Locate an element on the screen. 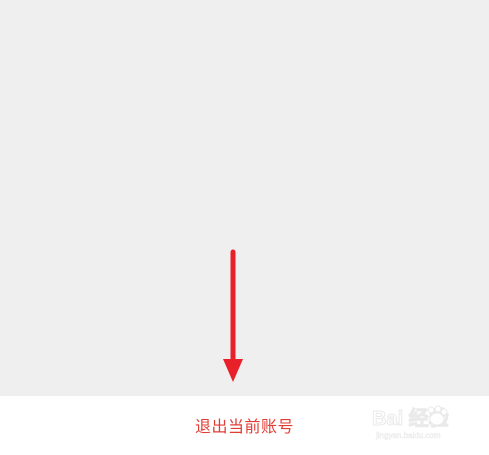 Image resolution: width=489 pixels, height=455 pixels. logout-button: 退出当前账号 is located at coordinates (244, 425).